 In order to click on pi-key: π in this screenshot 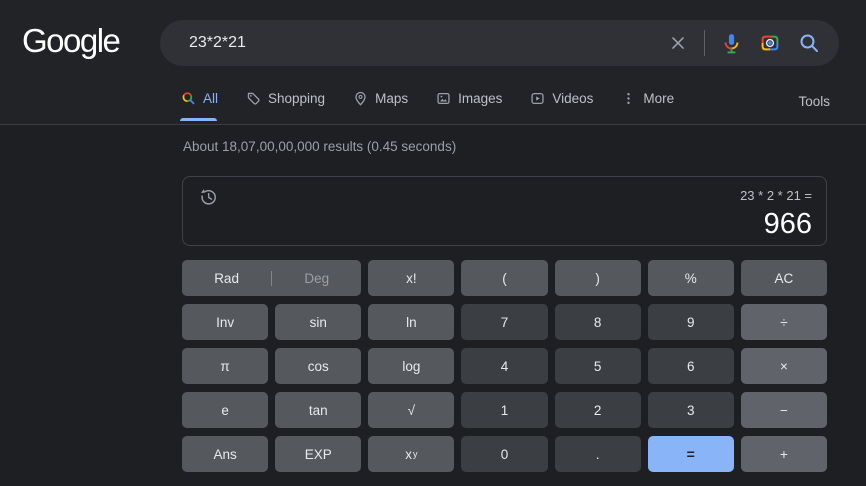, I will do `click(225, 366)`.